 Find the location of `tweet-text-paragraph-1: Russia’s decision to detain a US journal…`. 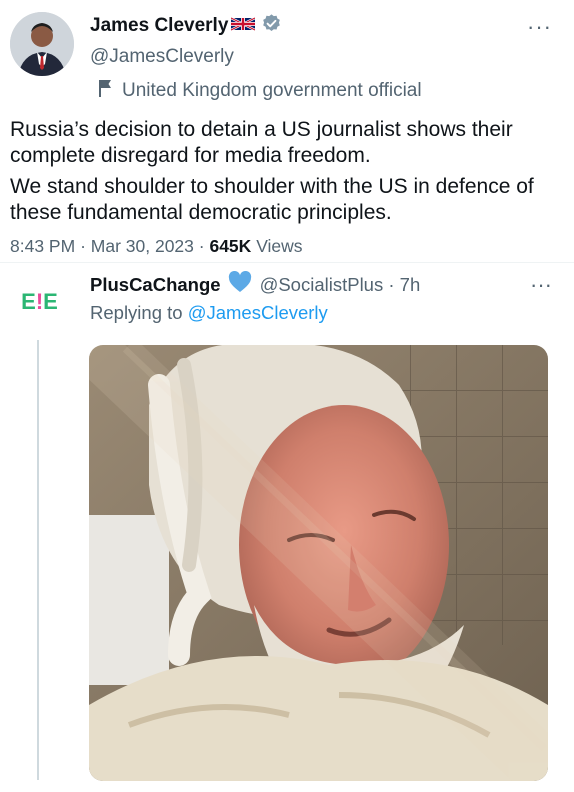

tweet-text-paragraph-1: Russia’s decision to detain a US journal… is located at coordinates (261, 142).